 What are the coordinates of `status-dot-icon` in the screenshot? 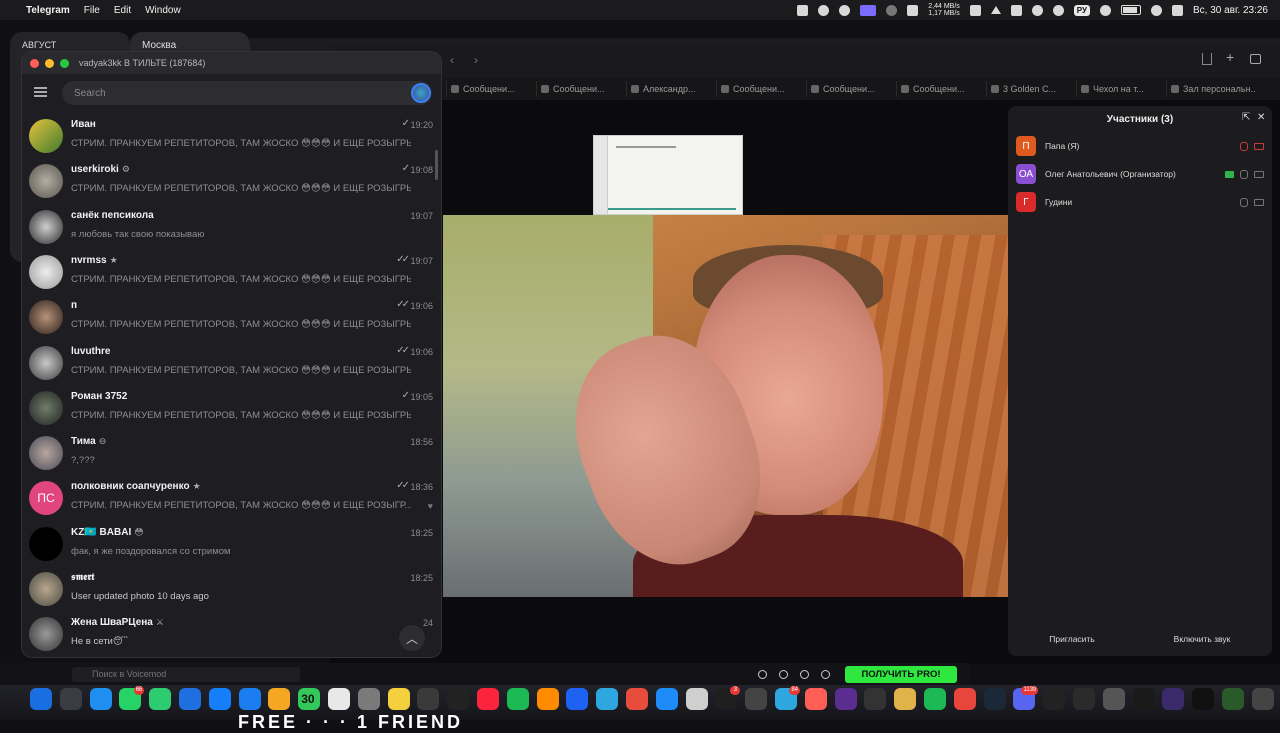 It's located at (892, 10).